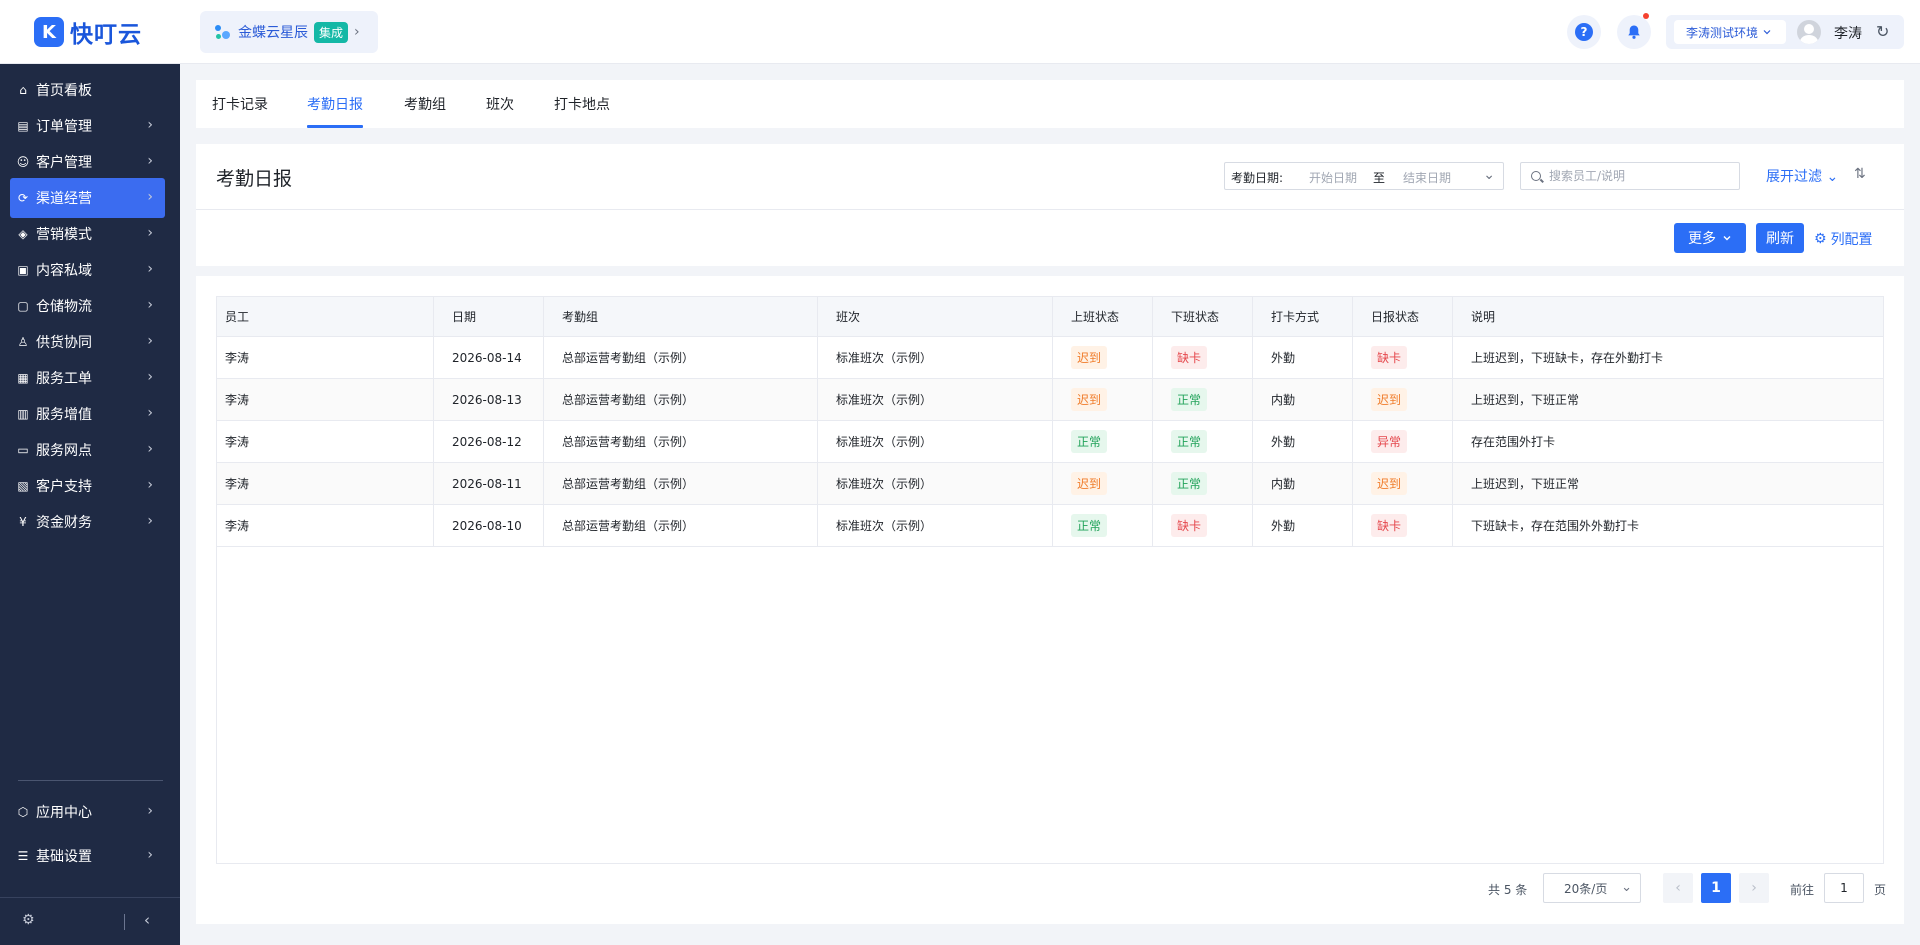  What do you see at coordinates (28, 920) in the screenshot?
I see `gear-icon: ⚙` at bounding box center [28, 920].